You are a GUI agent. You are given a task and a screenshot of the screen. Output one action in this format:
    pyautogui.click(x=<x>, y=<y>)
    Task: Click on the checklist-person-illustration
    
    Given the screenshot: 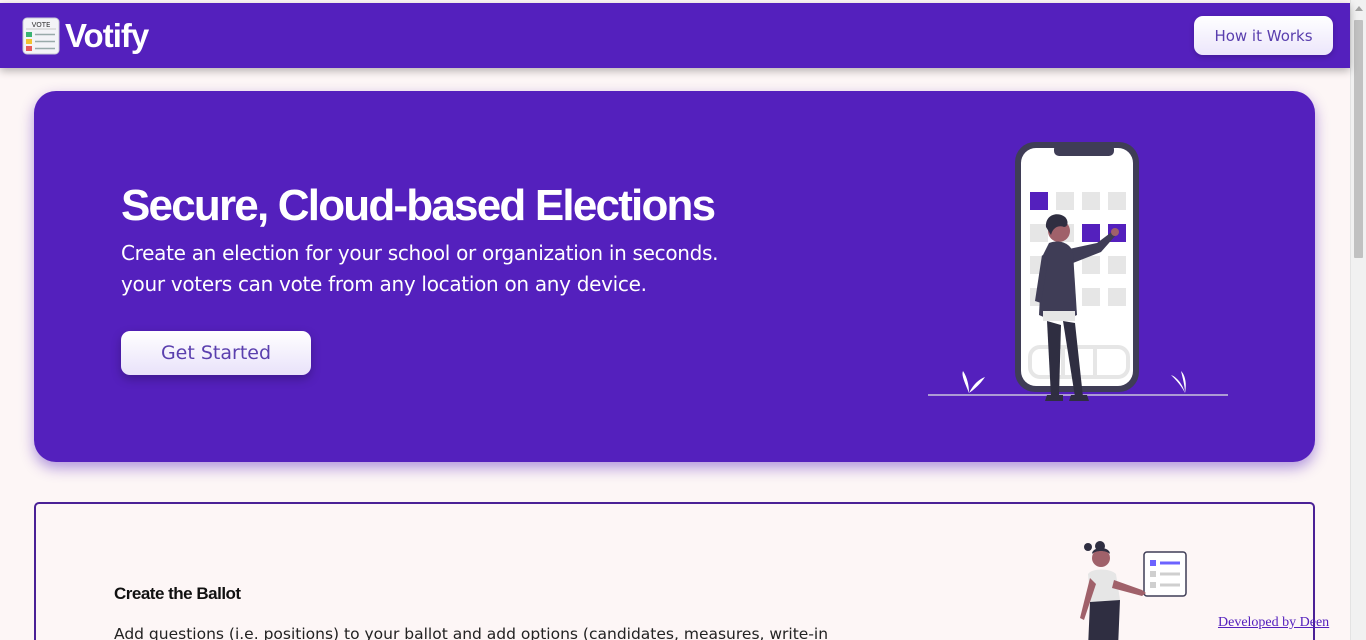 What is the action you would take?
    pyautogui.click(x=1133, y=590)
    